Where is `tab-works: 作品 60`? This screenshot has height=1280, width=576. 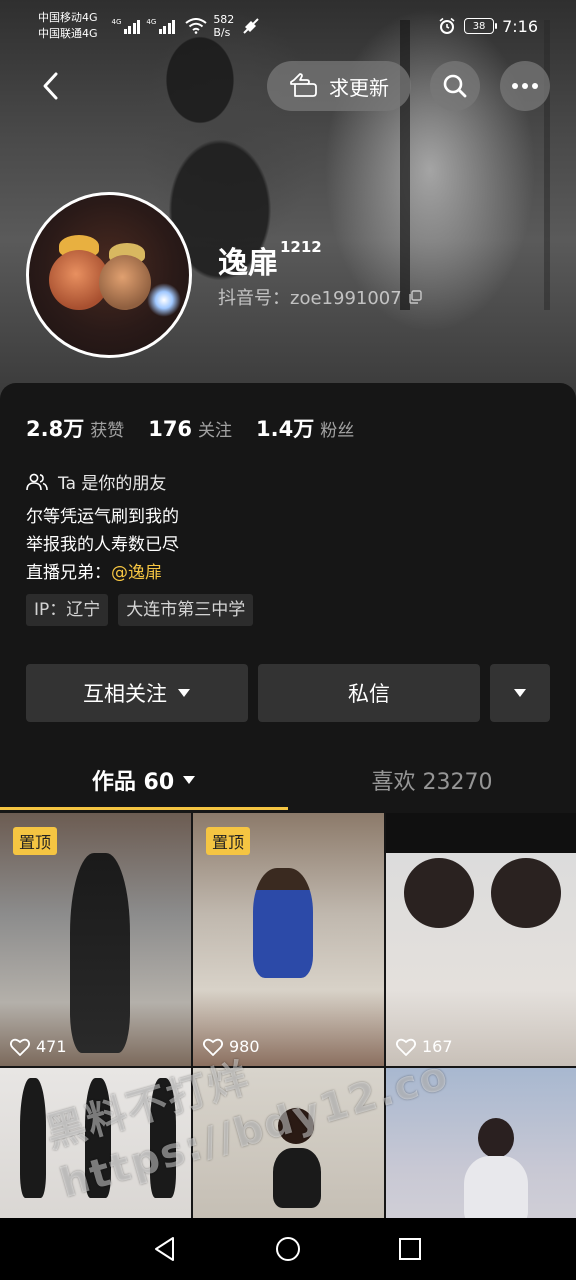 tab-works: 作品 60 is located at coordinates (144, 780).